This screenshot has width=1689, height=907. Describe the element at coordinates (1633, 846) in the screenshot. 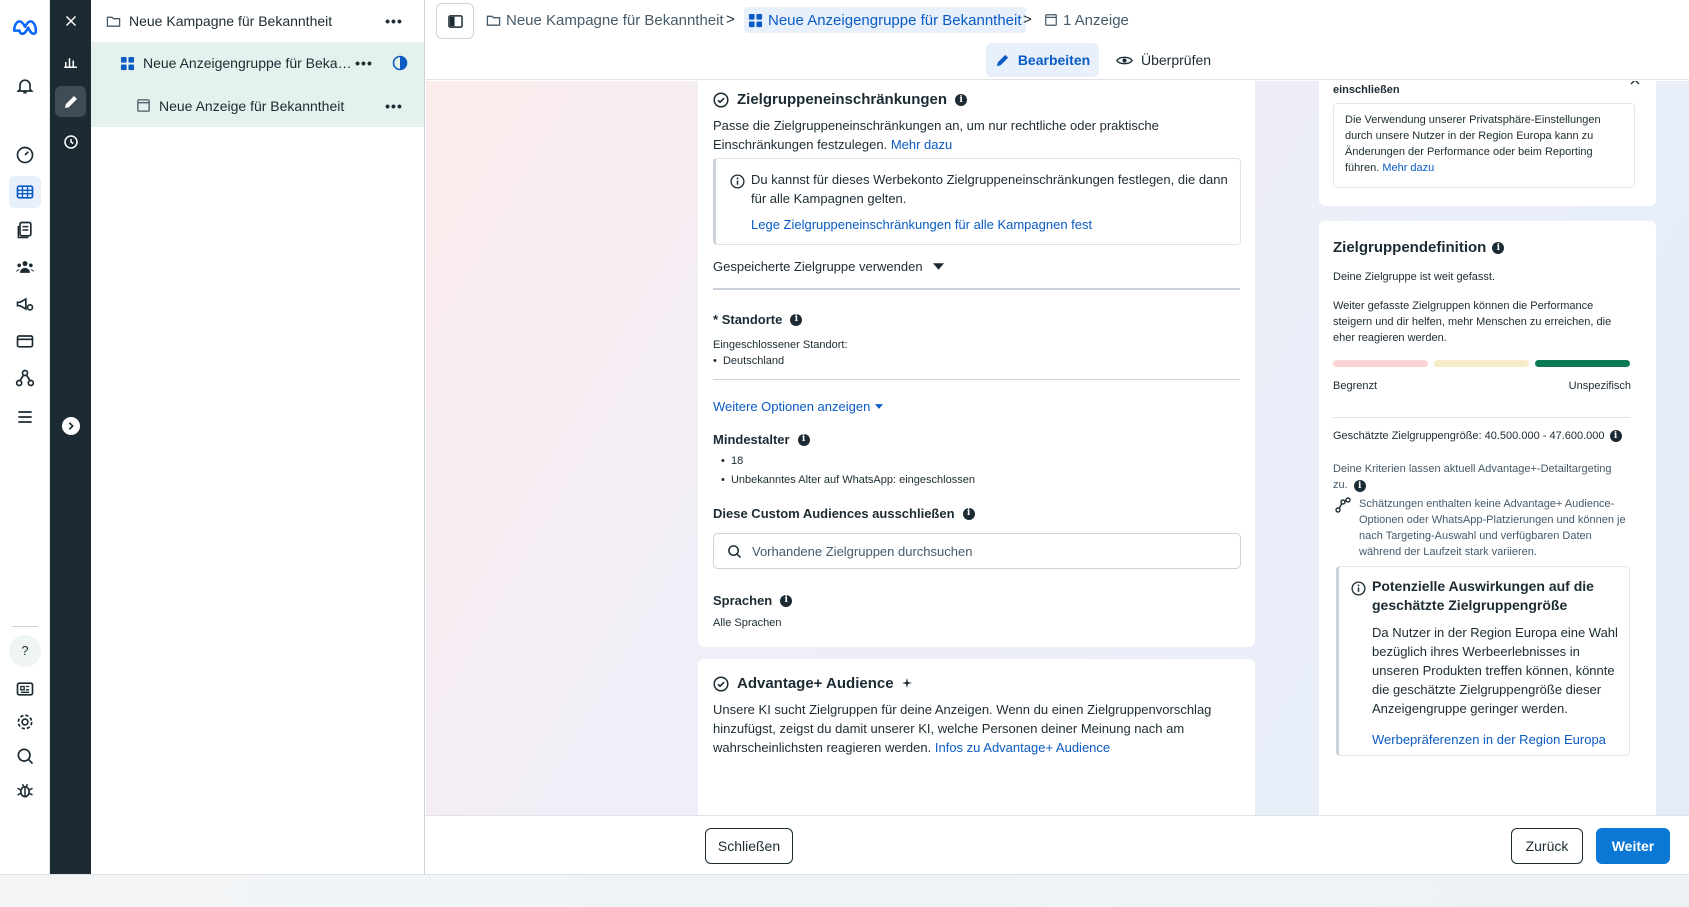

I see `next-button: Weiter` at that location.